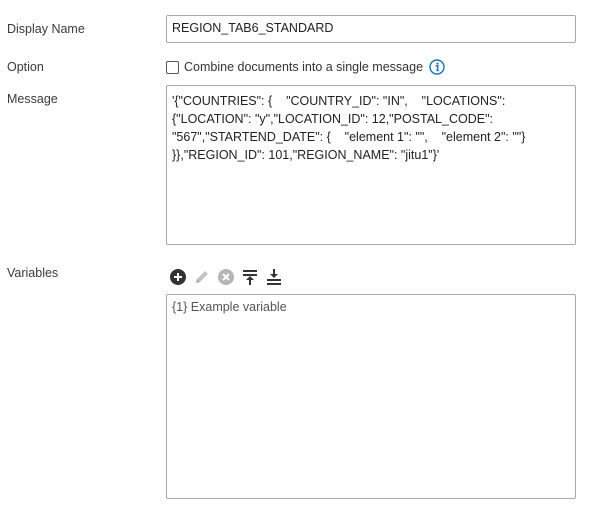 The height and width of the screenshot is (527, 594). I want to click on add-icon, so click(178, 277).